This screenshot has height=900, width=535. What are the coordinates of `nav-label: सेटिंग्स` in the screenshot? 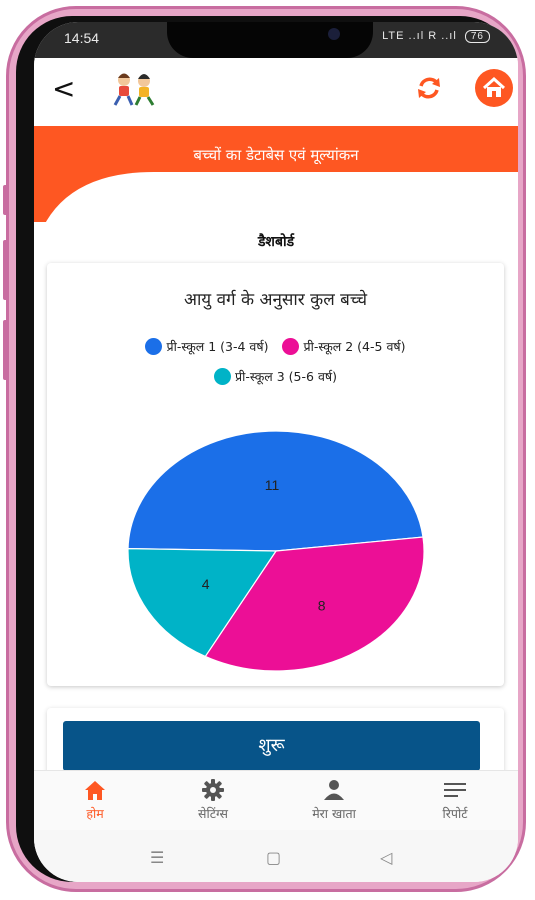 It's located at (213, 813).